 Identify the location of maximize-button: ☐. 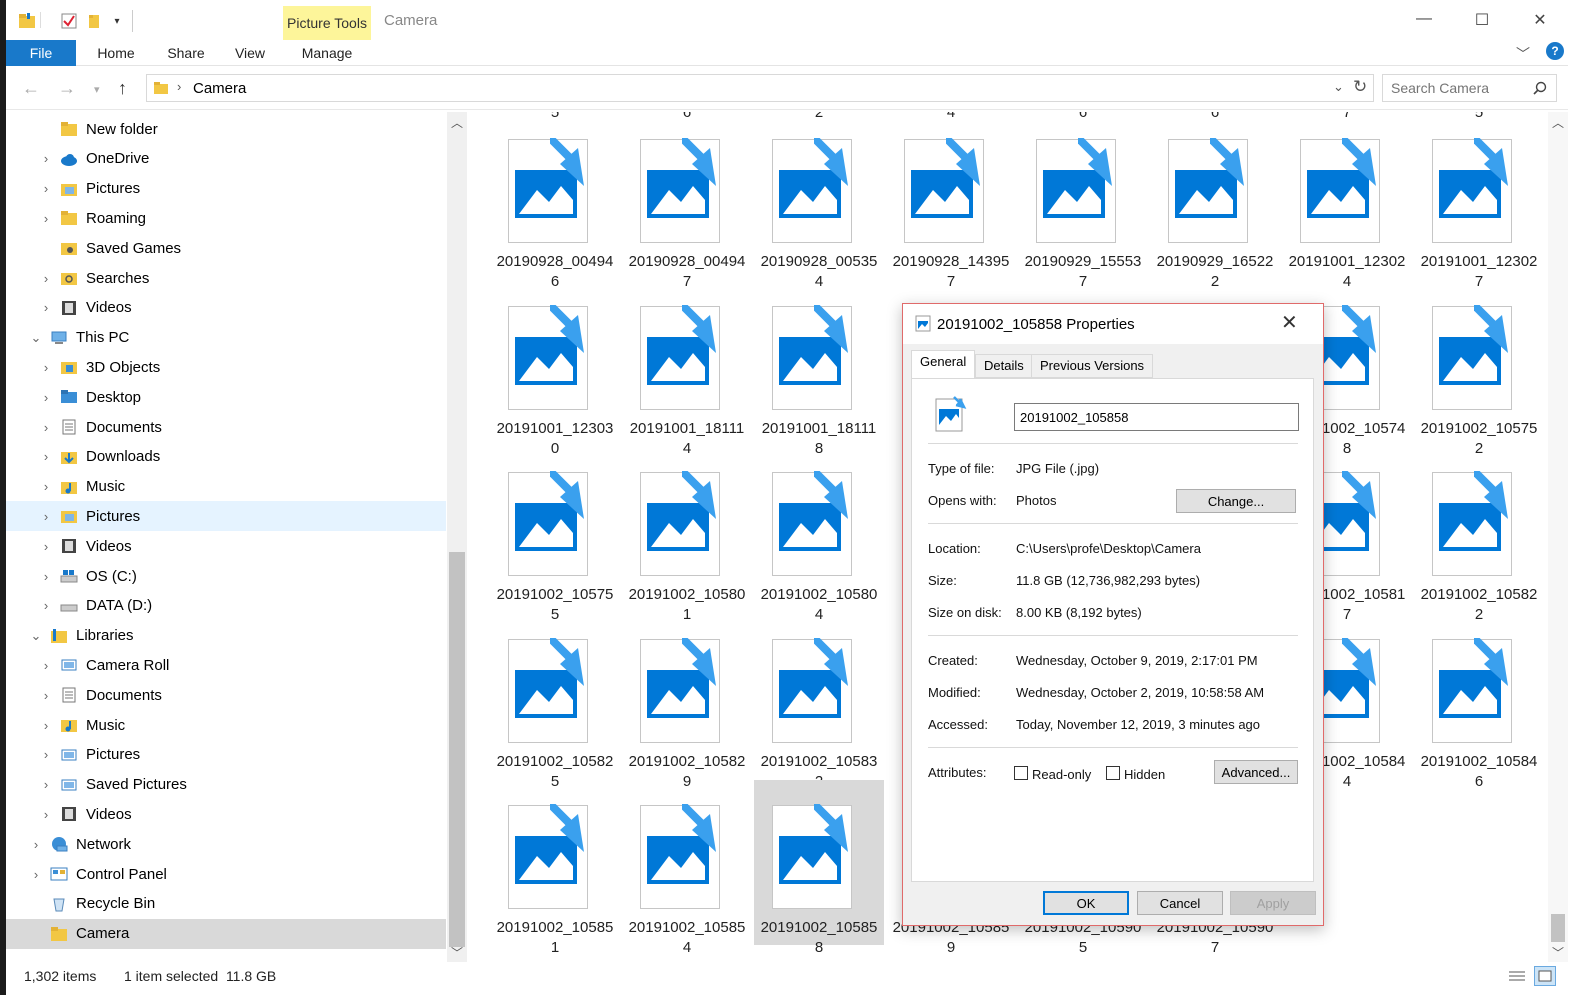
(1482, 20).